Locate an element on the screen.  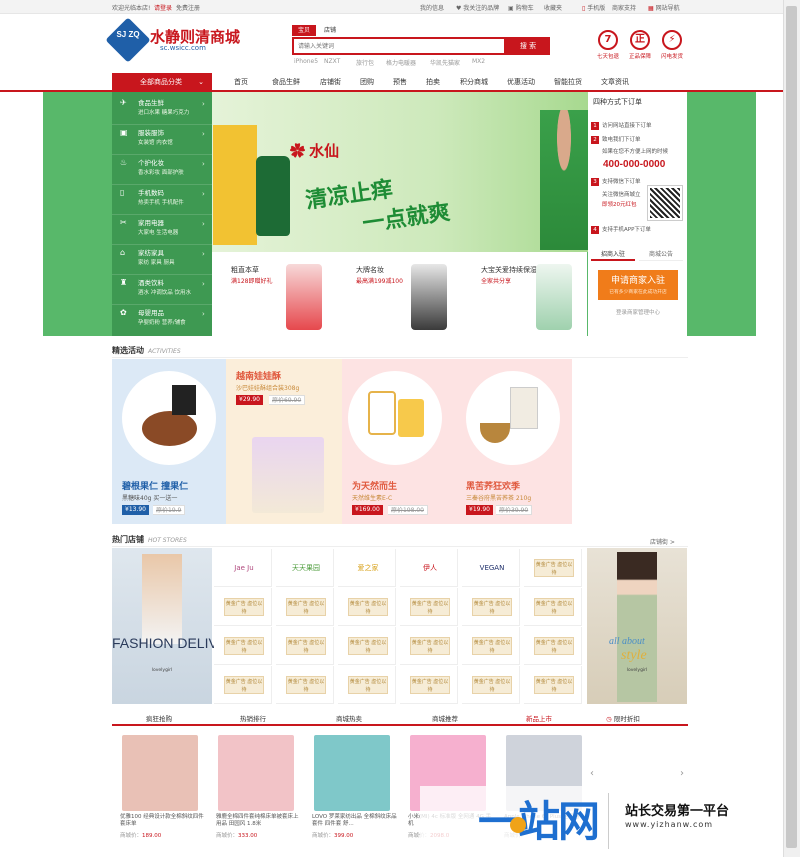
login-link: 请登录 is located at coordinates (163, 7).